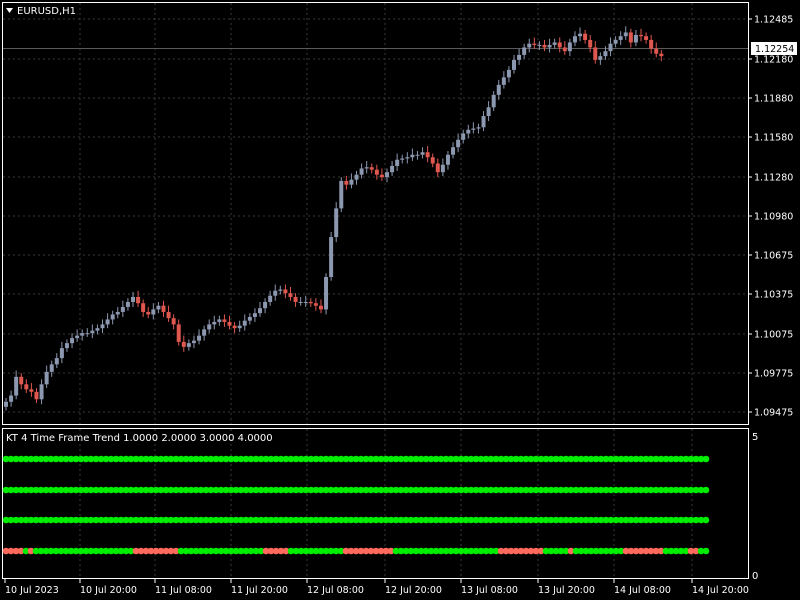 The width and height of the screenshot is (800, 600). Describe the element at coordinates (566, 590) in the screenshot. I see `time-axis-label: 13 Jul 20:00` at that location.